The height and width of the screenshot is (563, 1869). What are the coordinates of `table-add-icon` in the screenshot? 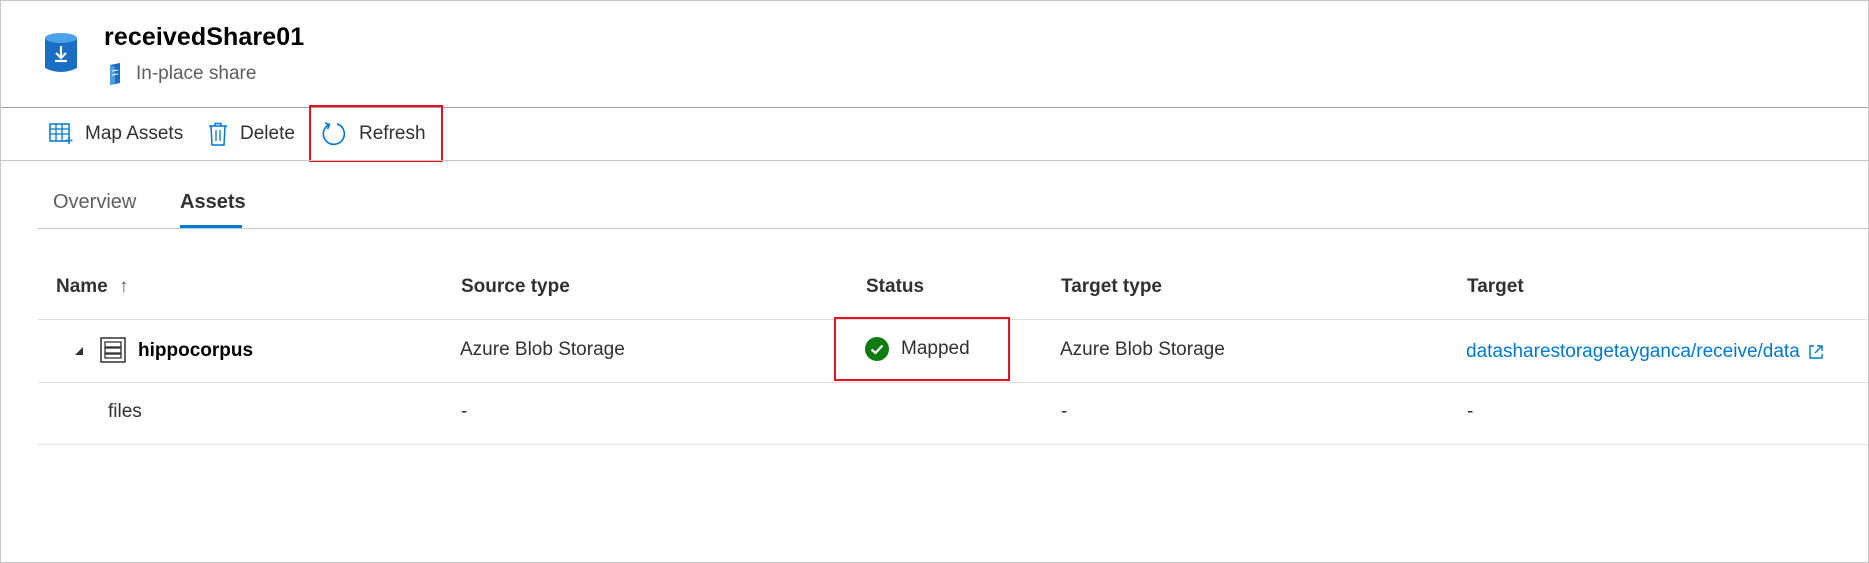 It's located at (61, 133).